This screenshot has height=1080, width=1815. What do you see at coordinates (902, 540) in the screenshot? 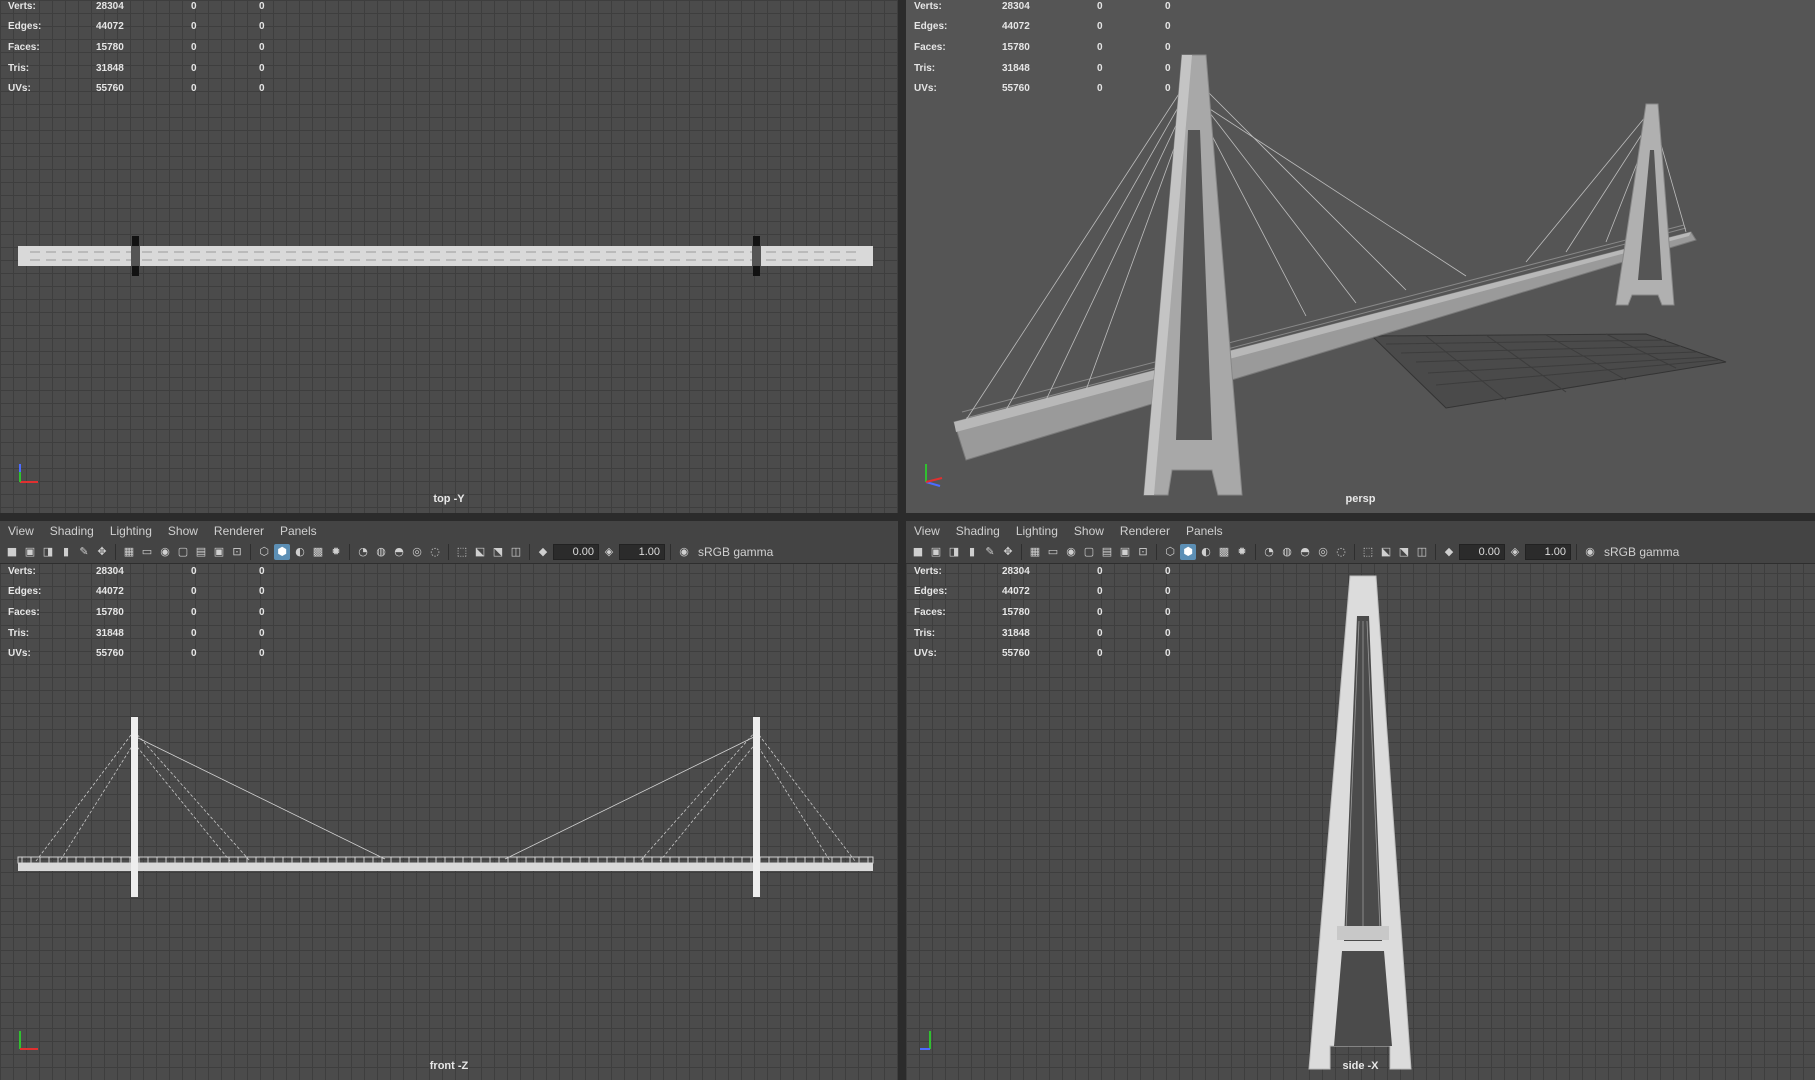
I see `viewport-divider-vertical` at bounding box center [902, 540].